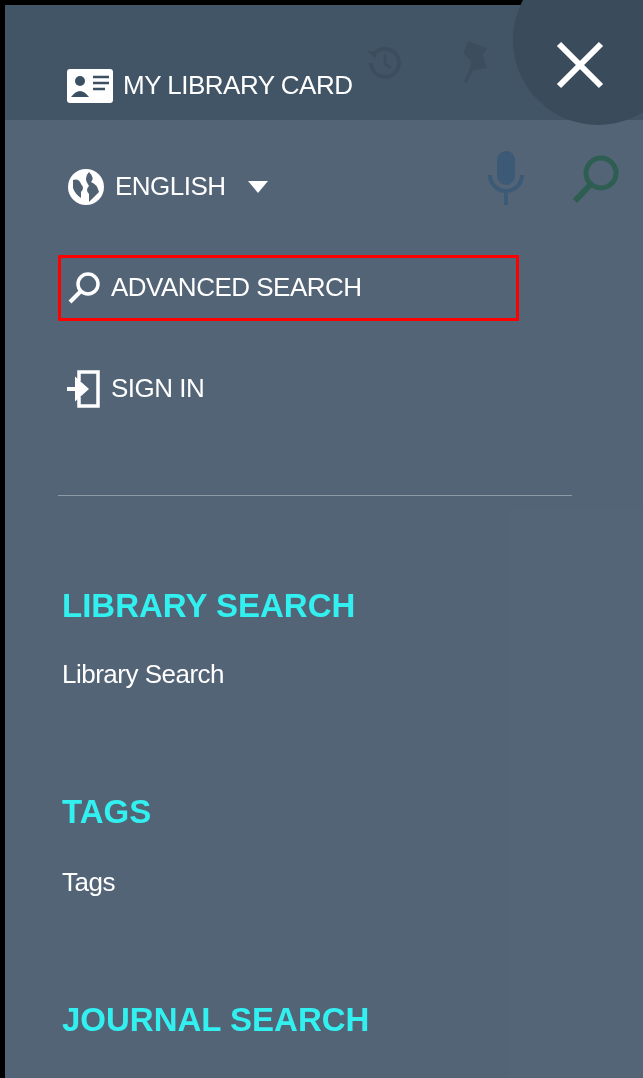  What do you see at coordinates (88, 882) in the screenshot?
I see `section-link: Tags` at bounding box center [88, 882].